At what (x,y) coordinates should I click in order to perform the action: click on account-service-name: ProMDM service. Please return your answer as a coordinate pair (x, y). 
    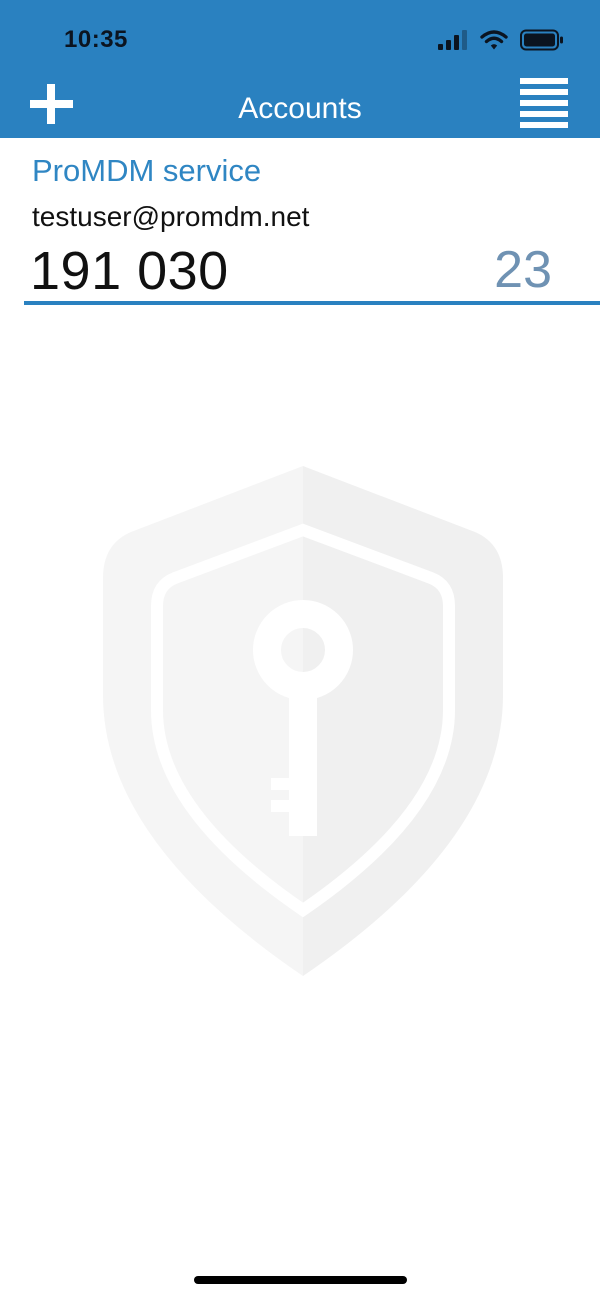
    Looking at the image, I should click on (147, 170).